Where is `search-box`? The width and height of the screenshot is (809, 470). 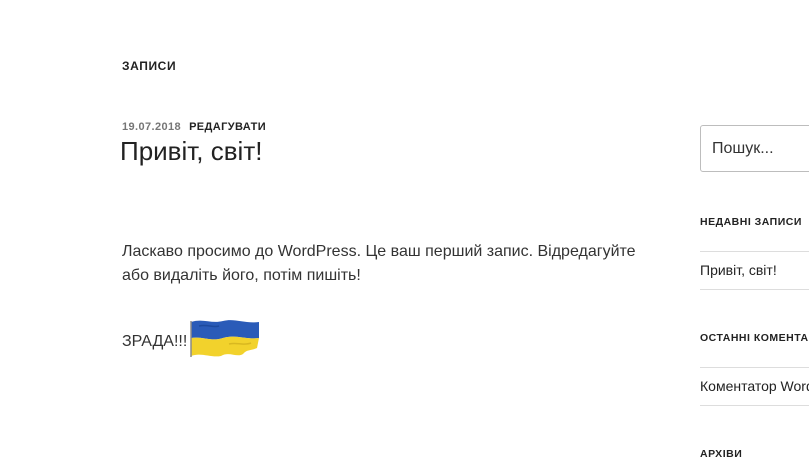 search-box is located at coordinates (754, 148).